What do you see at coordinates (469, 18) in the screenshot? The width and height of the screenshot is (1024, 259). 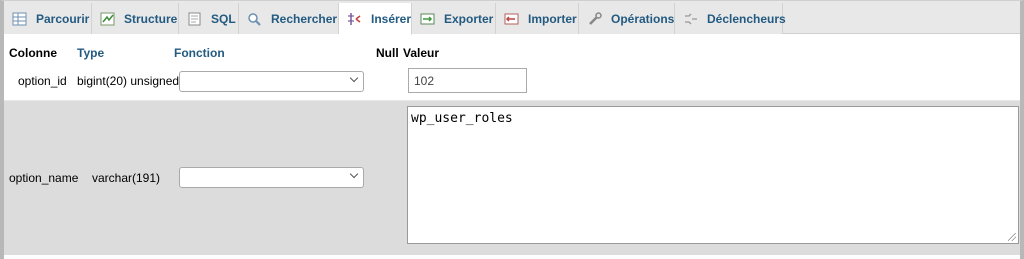 I see `tab-label: Exporter` at bounding box center [469, 18].